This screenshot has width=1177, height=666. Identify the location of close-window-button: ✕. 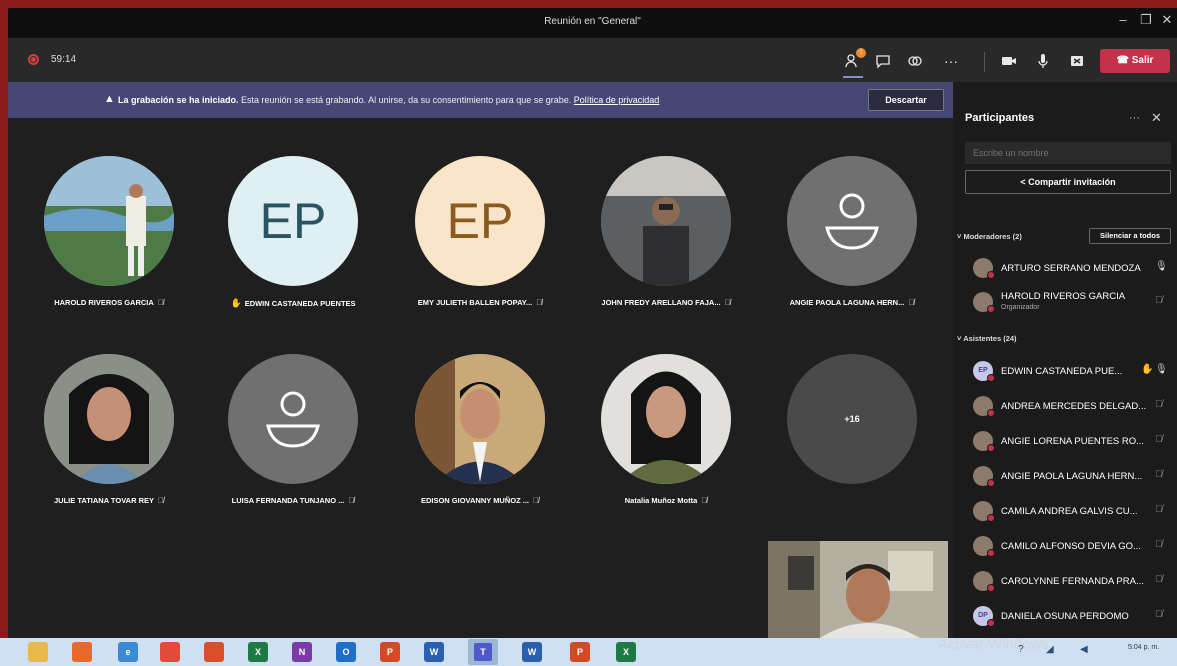
(1166, 20).